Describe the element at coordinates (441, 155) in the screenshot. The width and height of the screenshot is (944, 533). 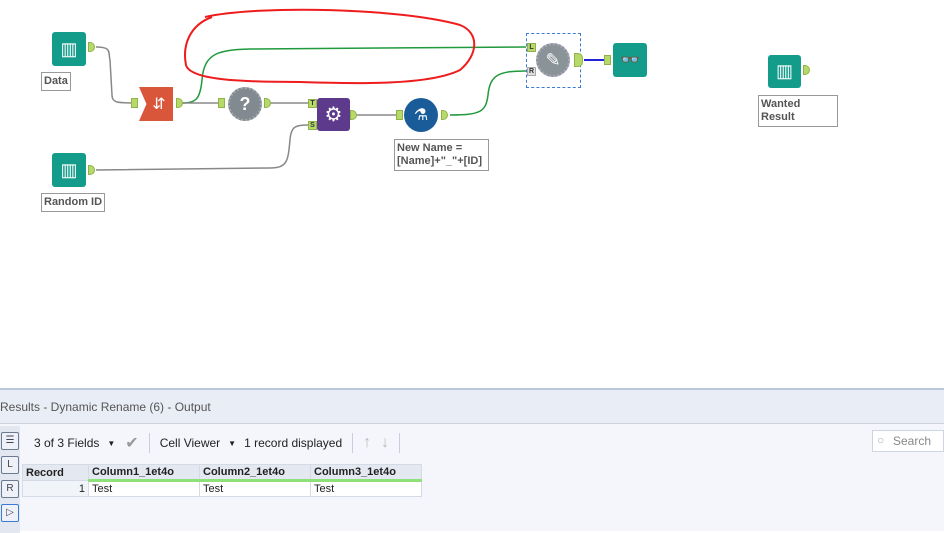
I see `formula-label: New Name = [Name]+"_"+[ID]` at that location.